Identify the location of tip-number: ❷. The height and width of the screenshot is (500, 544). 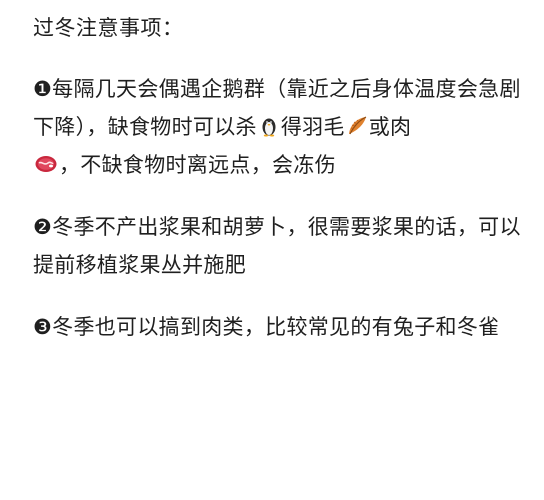
(43, 227).